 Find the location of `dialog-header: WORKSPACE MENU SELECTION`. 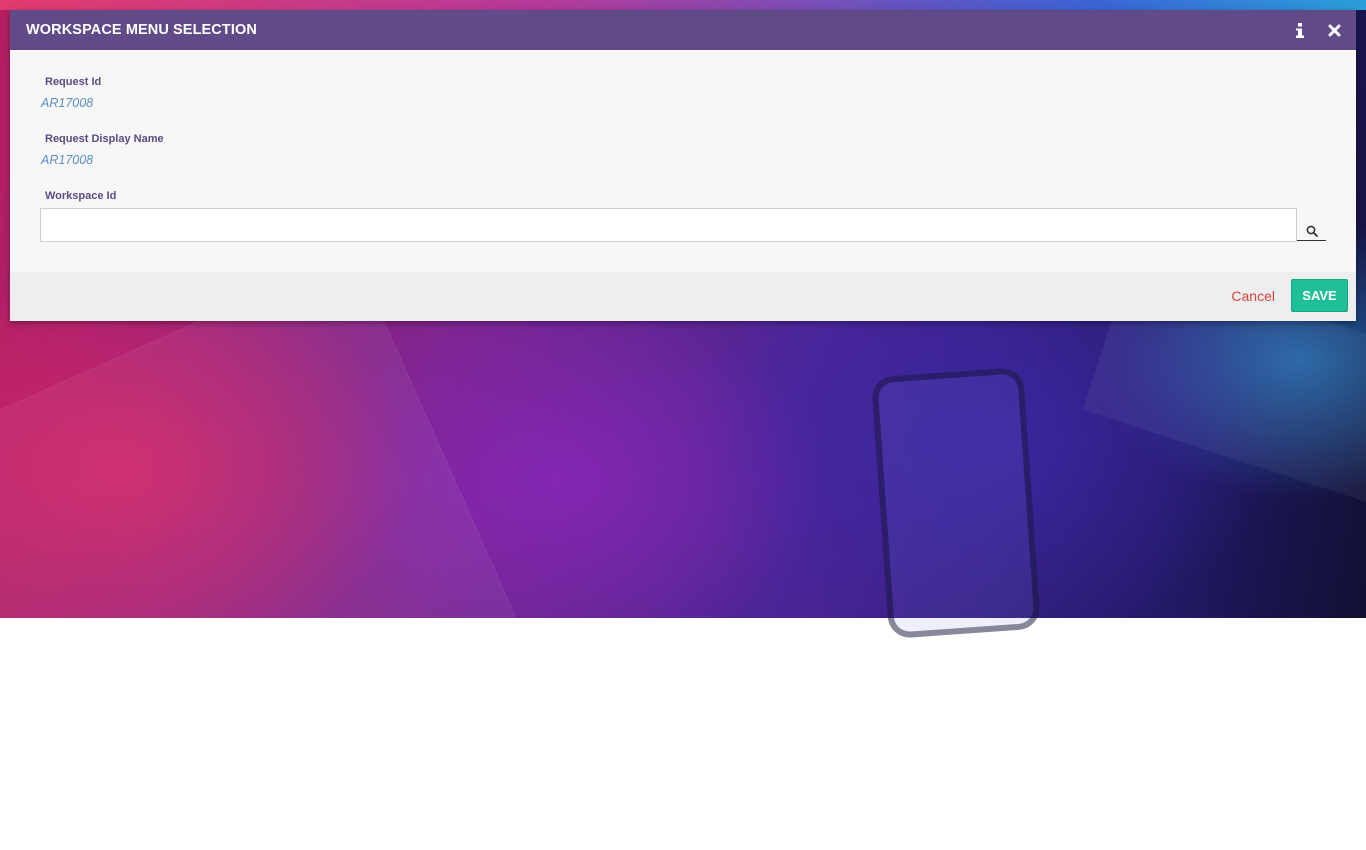

dialog-header: WORKSPACE MENU SELECTION is located at coordinates (683, 30).